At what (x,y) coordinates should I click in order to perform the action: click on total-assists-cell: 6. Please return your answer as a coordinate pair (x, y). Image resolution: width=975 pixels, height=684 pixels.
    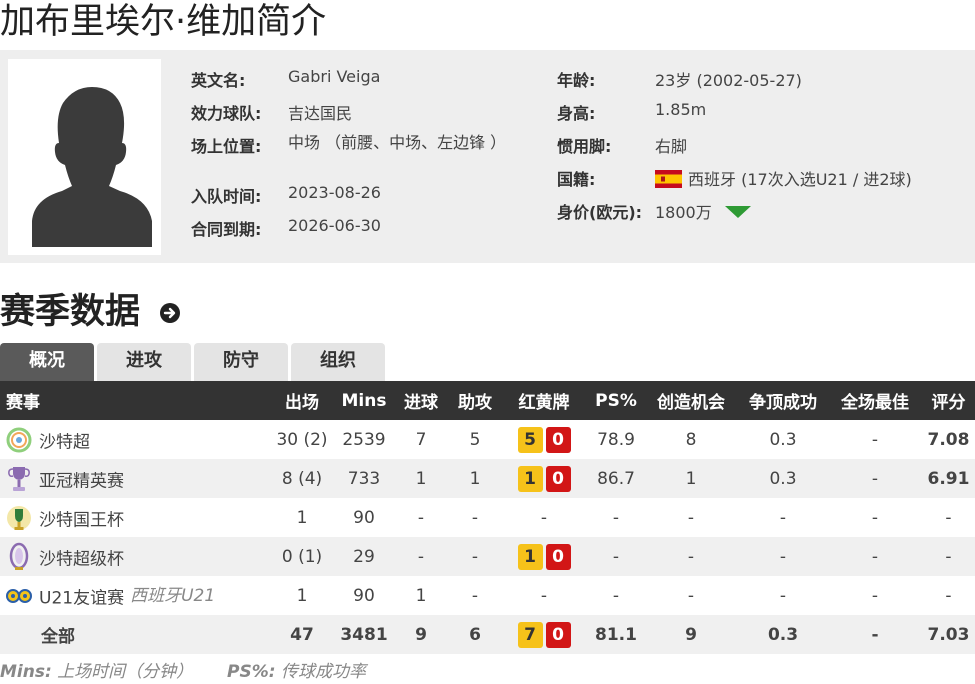
    Looking at the image, I should click on (475, 634).